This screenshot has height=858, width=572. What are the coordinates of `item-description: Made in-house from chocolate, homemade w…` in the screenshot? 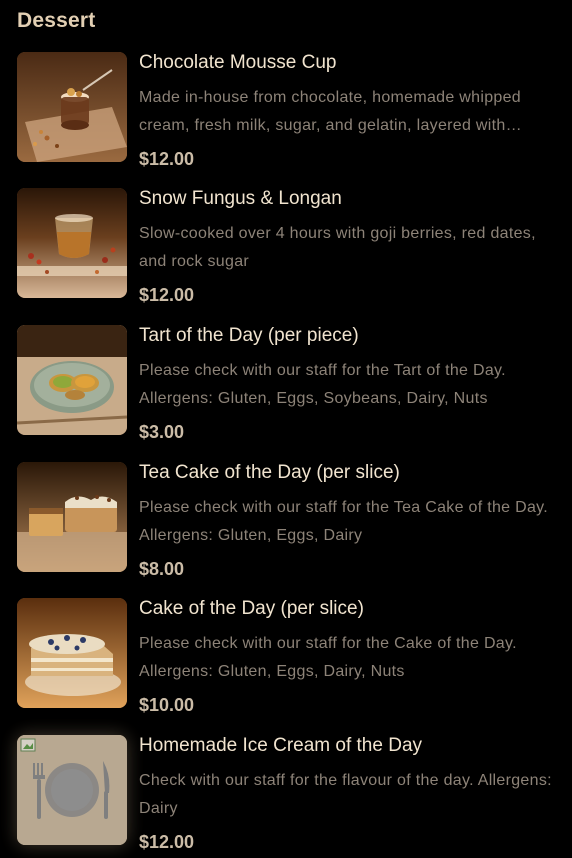 It's located at (330, 111).